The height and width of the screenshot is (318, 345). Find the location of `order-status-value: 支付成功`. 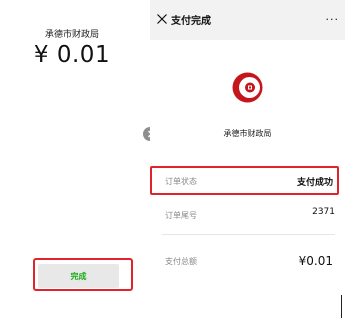

order-status-value: 支付成功 is located at coordinates (314, 183).